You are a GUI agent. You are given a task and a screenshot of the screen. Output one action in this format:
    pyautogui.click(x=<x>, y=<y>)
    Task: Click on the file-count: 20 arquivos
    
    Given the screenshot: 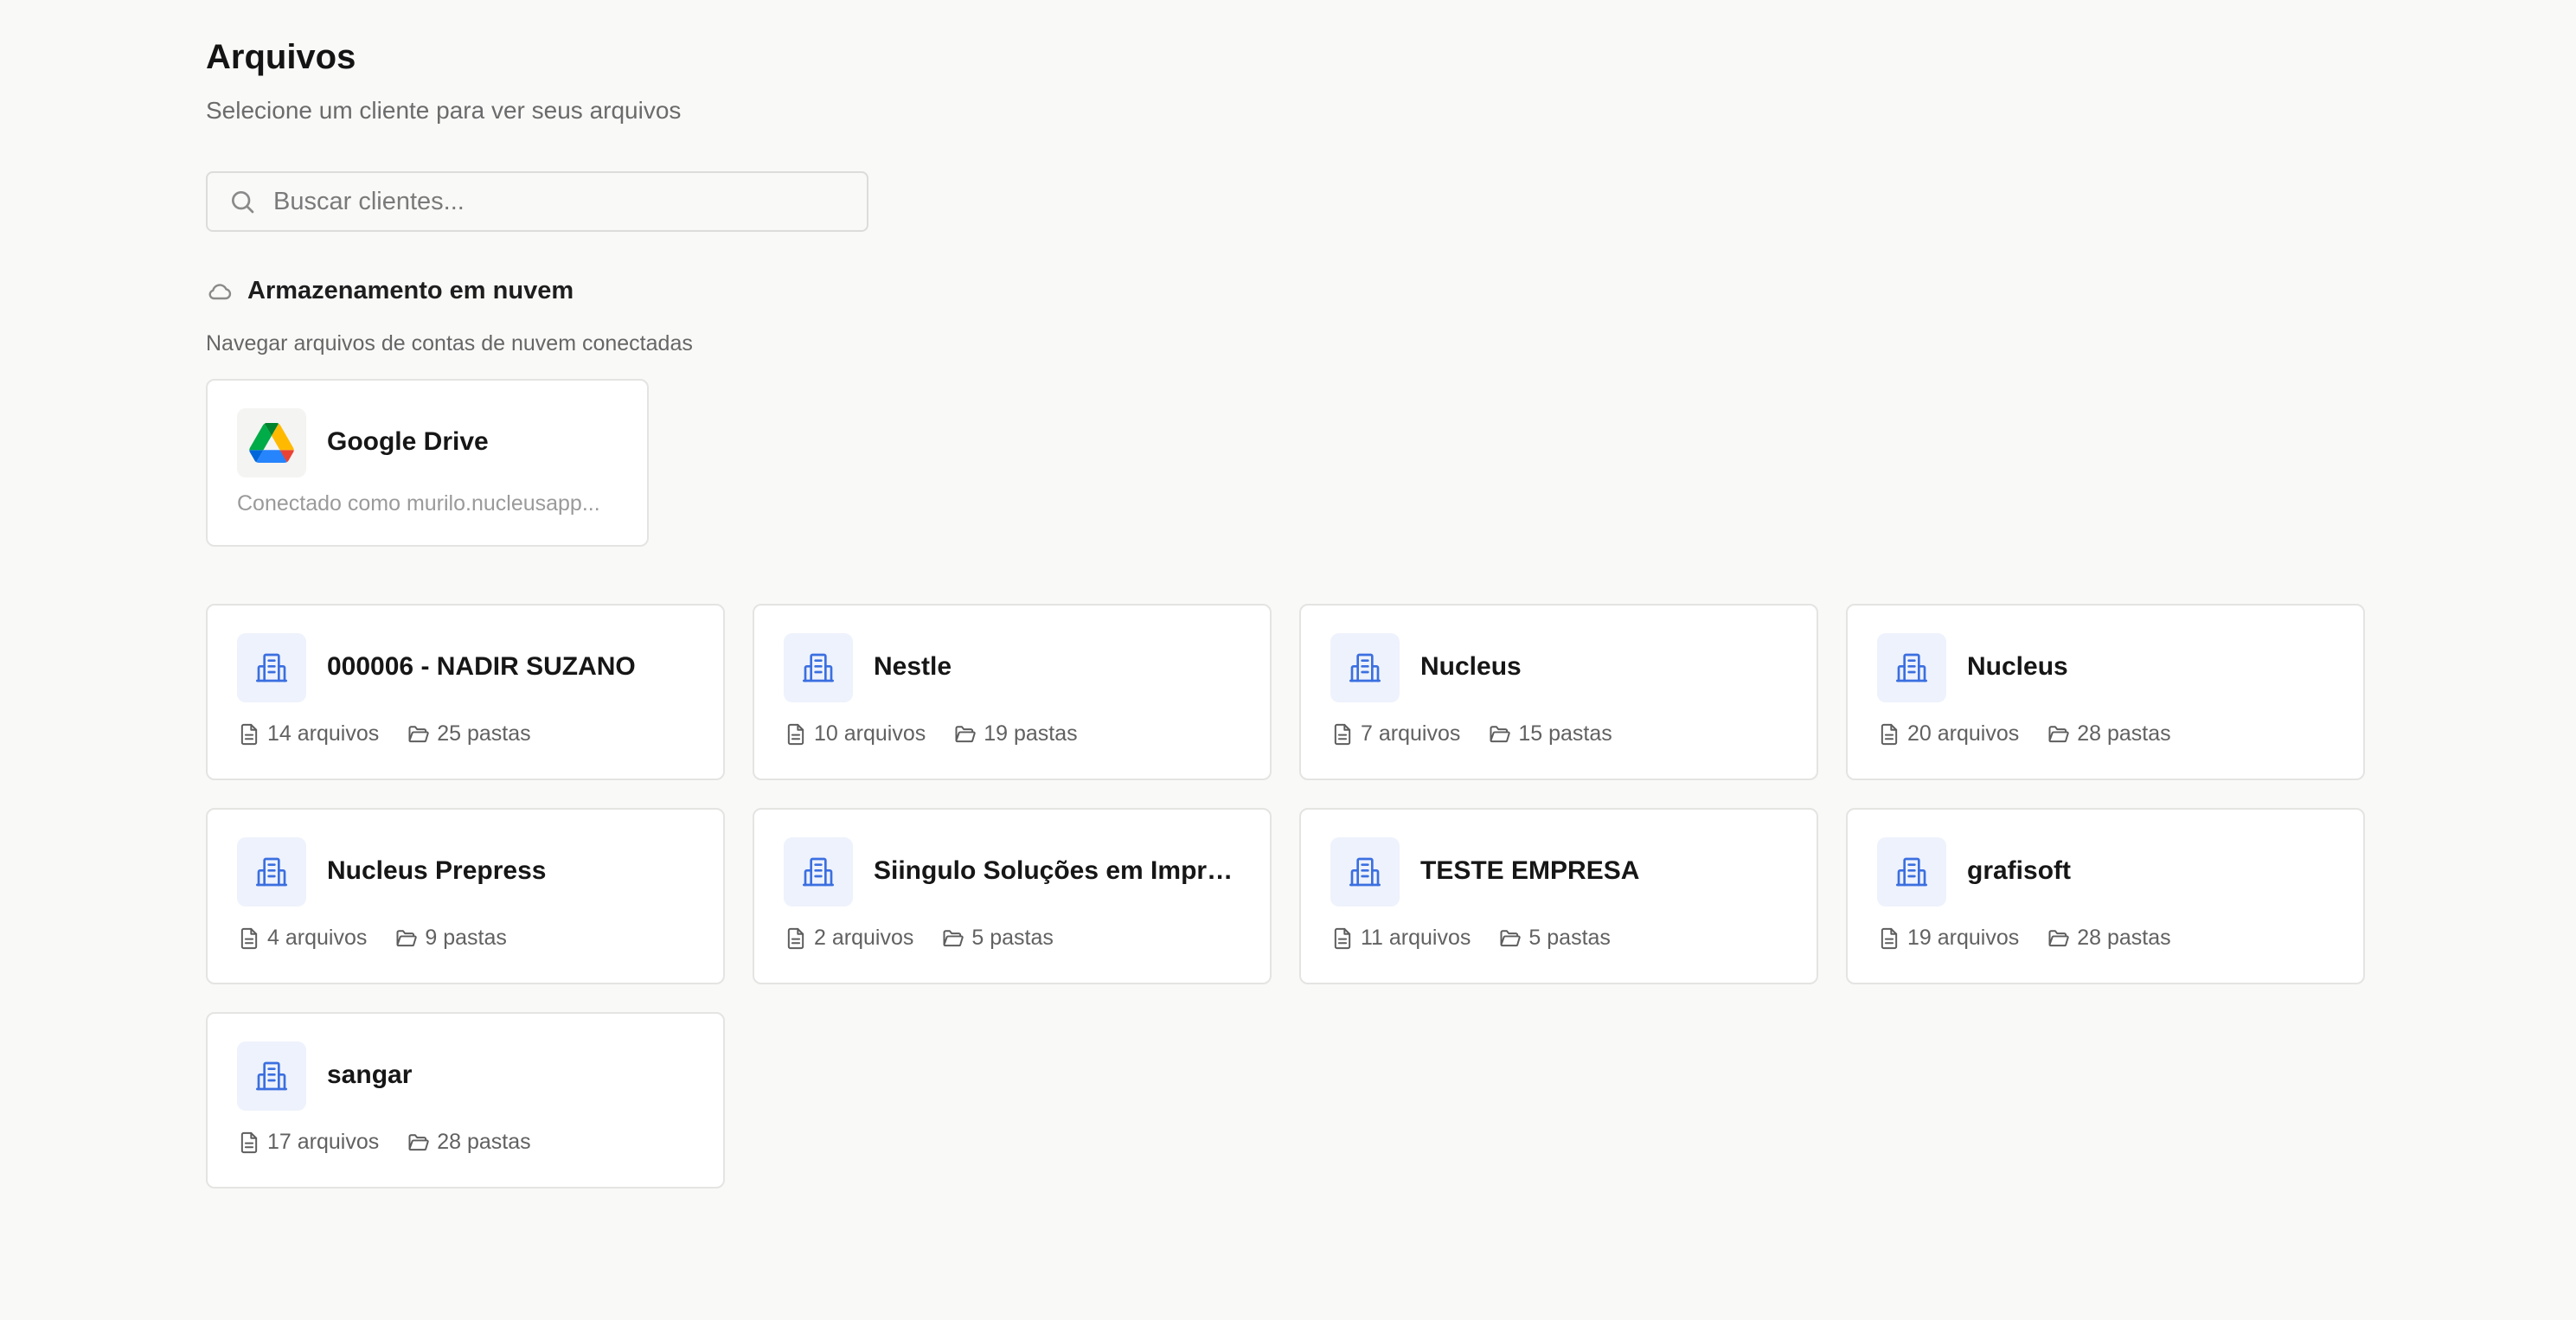 What is the action you would take?
    pyautogui.click(x=1948, y=734)
    